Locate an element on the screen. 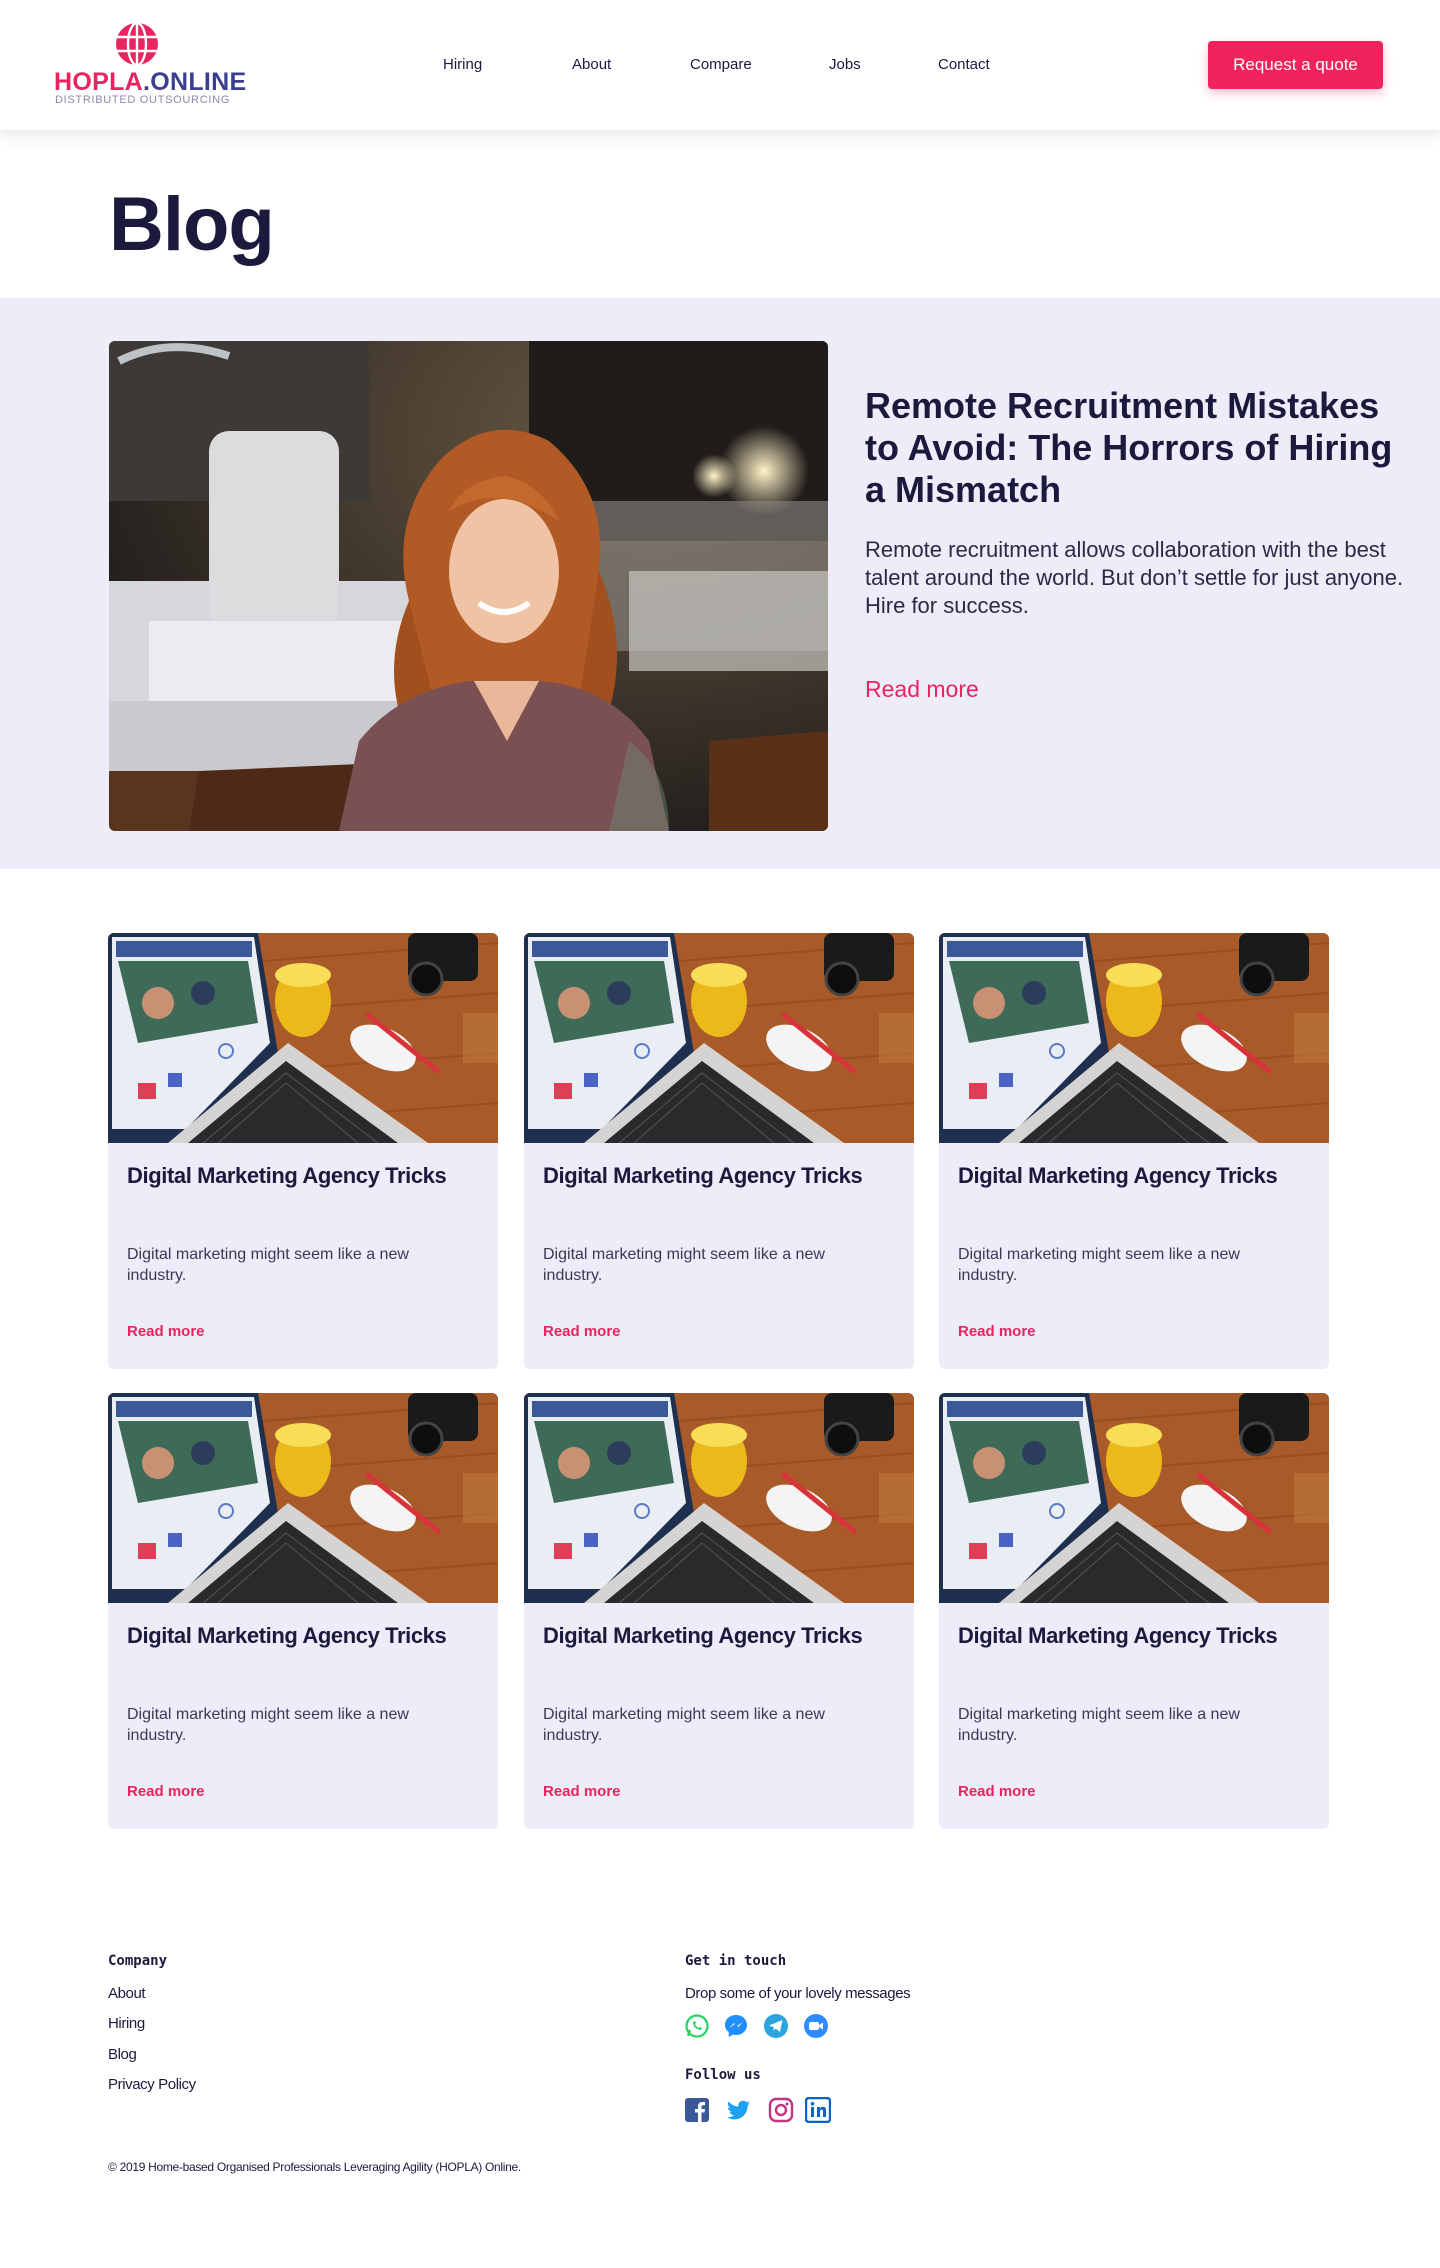 The width and height of the screenshot is (1440, 2268). logo: HOPLA.ONLINE DISTRIBUTED OUTSOURCING is located at coordinates (150, 65).